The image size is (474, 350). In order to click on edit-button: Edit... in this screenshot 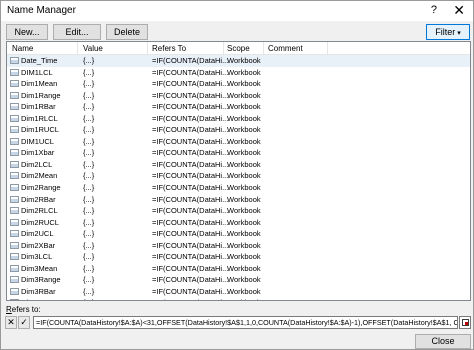, I will do `click(77, 32)`.